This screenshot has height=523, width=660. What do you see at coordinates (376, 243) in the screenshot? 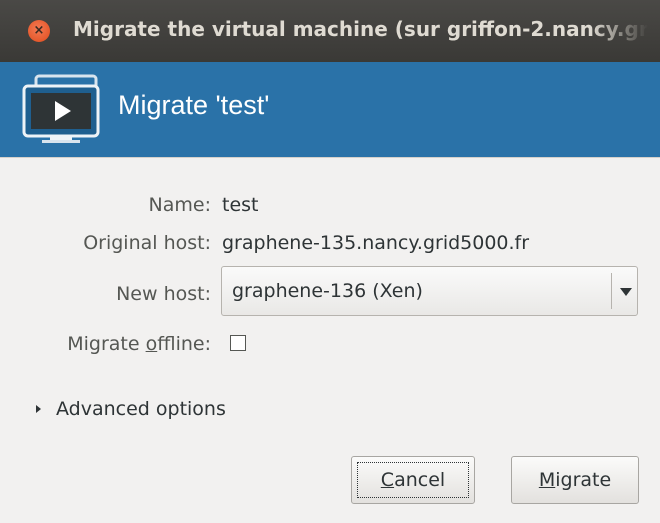
I see `original-host-value: graphene-135.nancy.grid5000.fr` at bounding box center [376, 243].